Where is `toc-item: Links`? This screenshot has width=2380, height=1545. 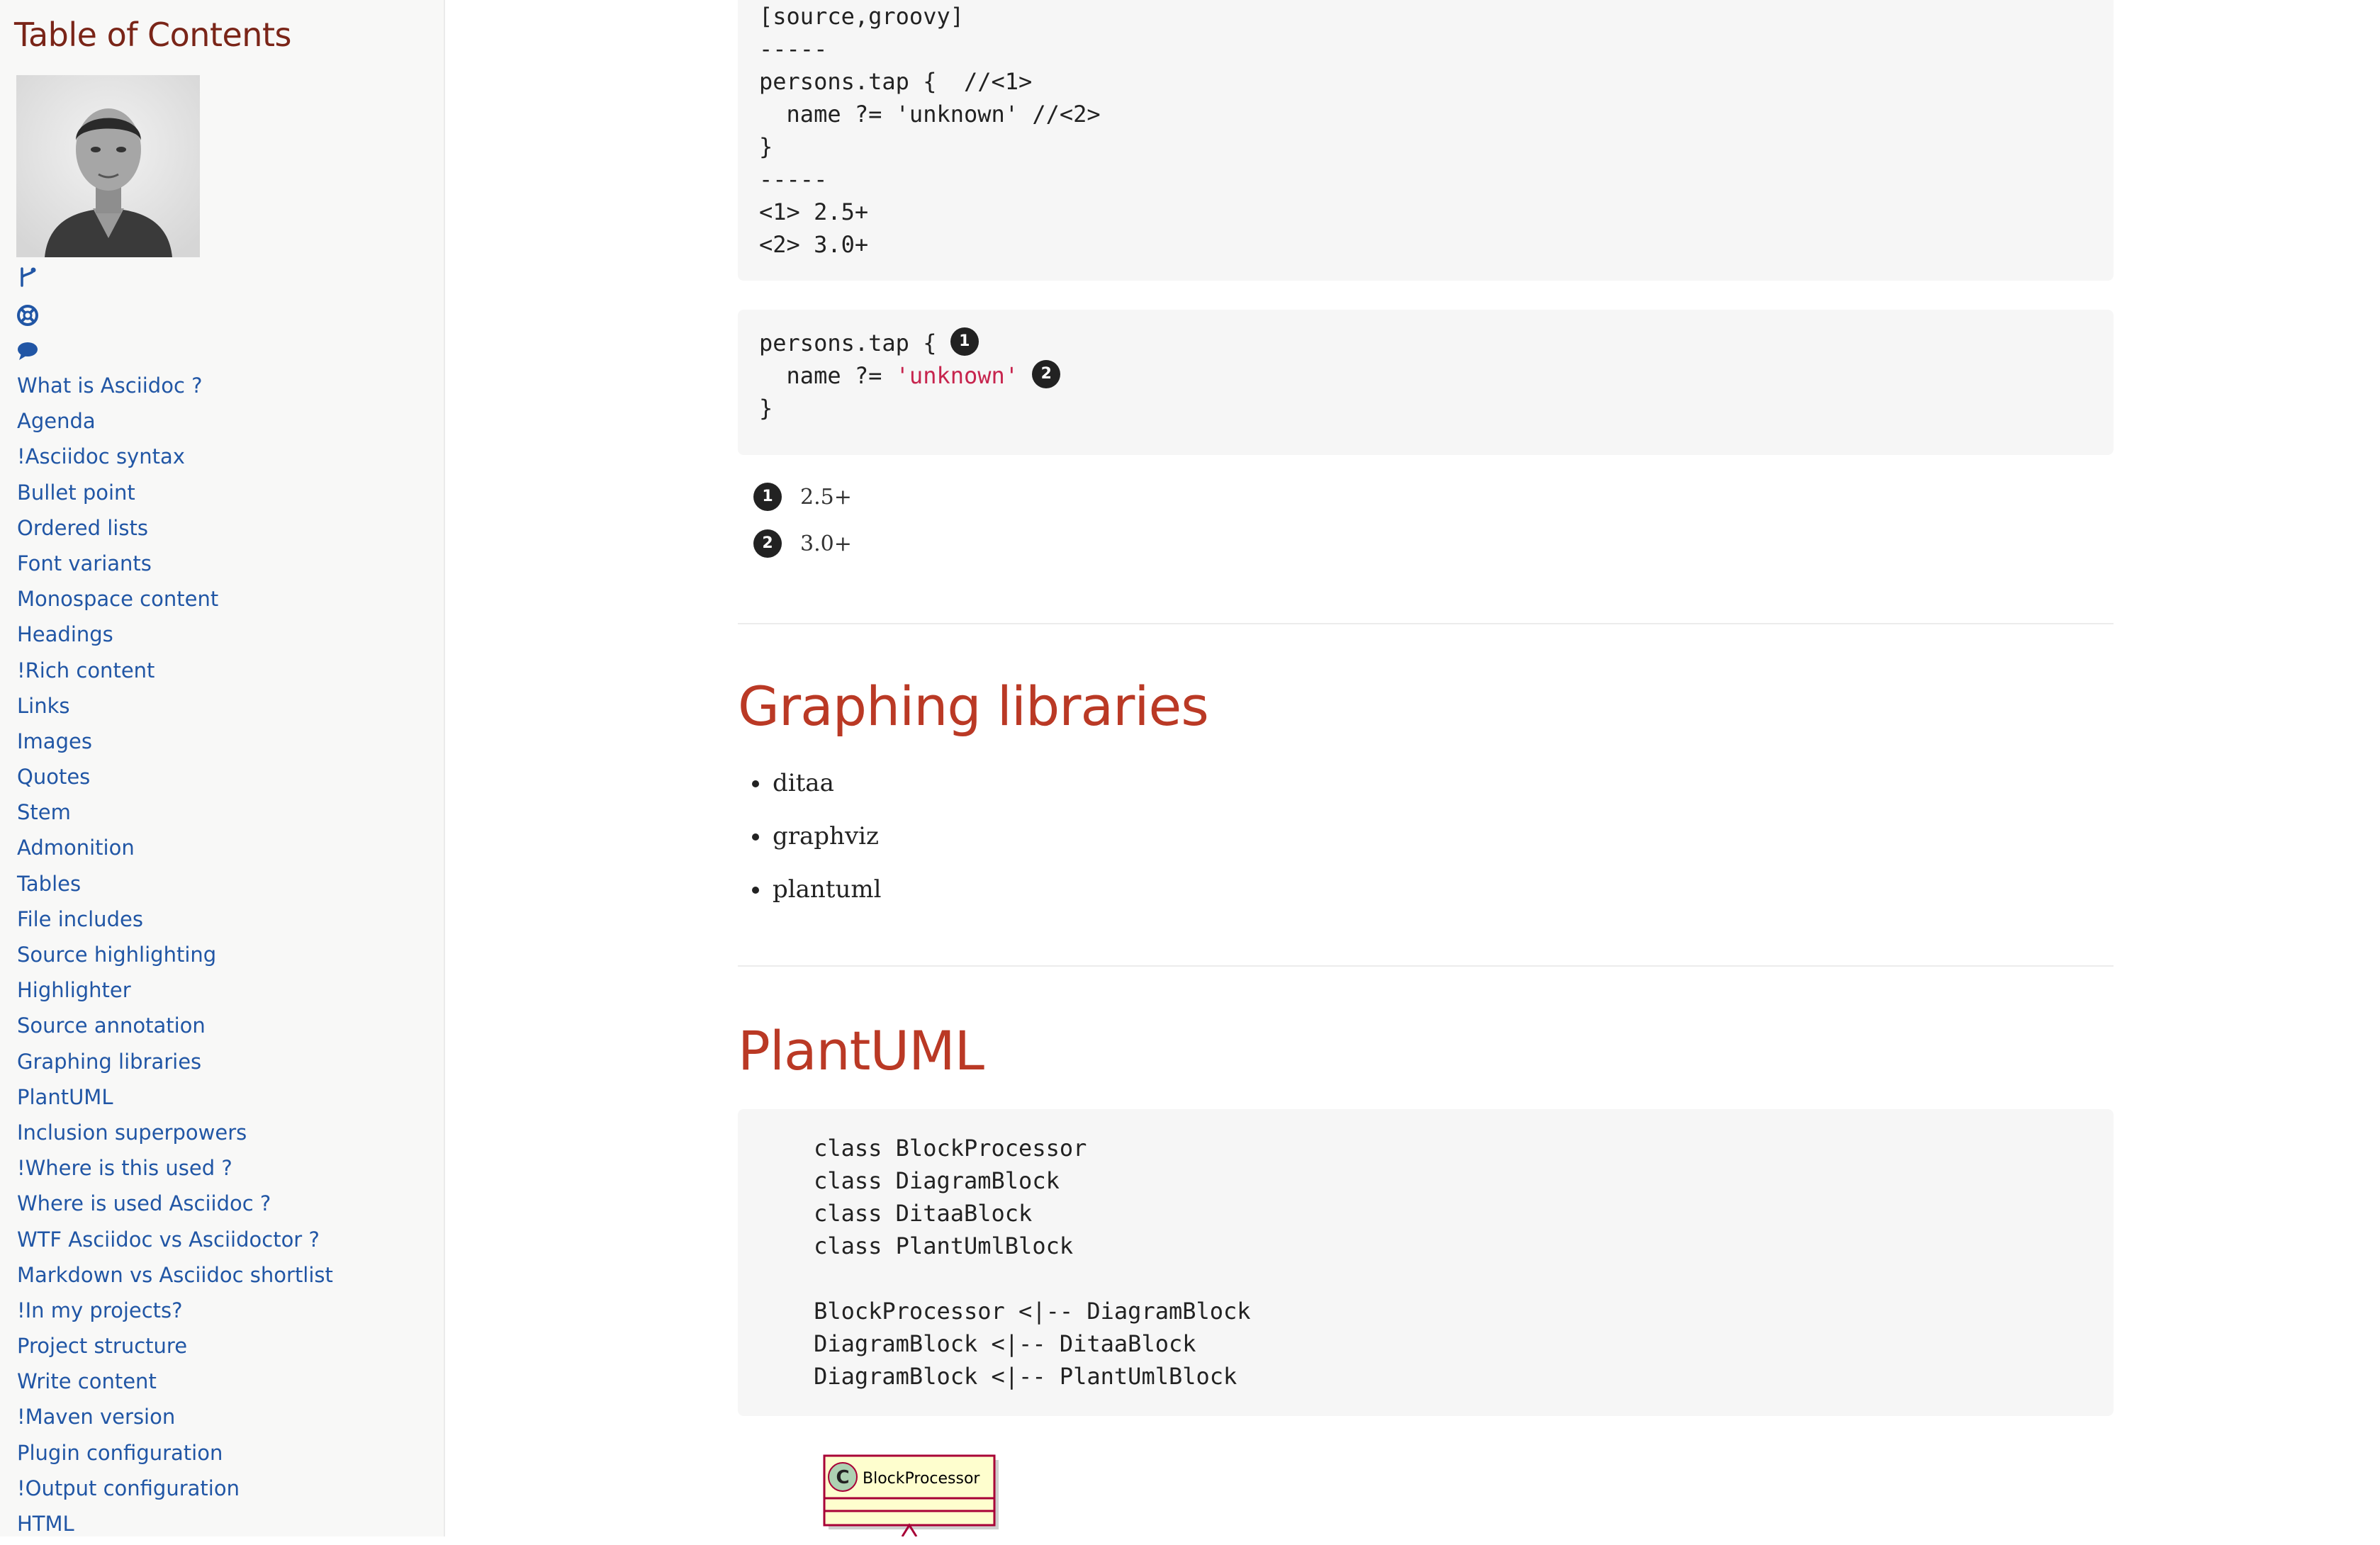 toc-item: Links is located at coordinates (175, 706).